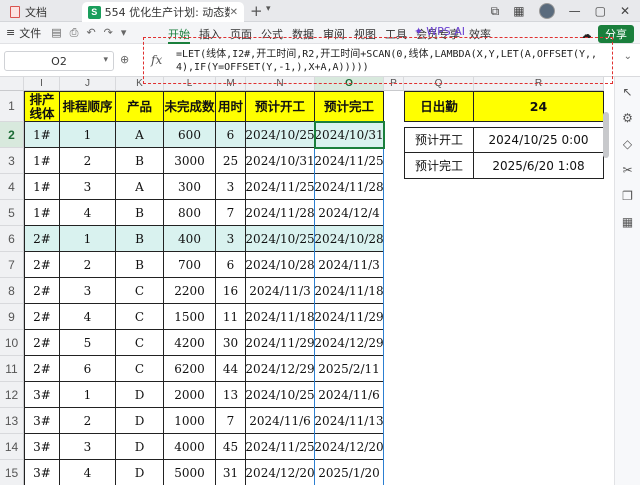 The image size is (640, 485). Describe the element at coordinates (575, 11) in the screenshot. I see `minimize-icon: —` at that location.